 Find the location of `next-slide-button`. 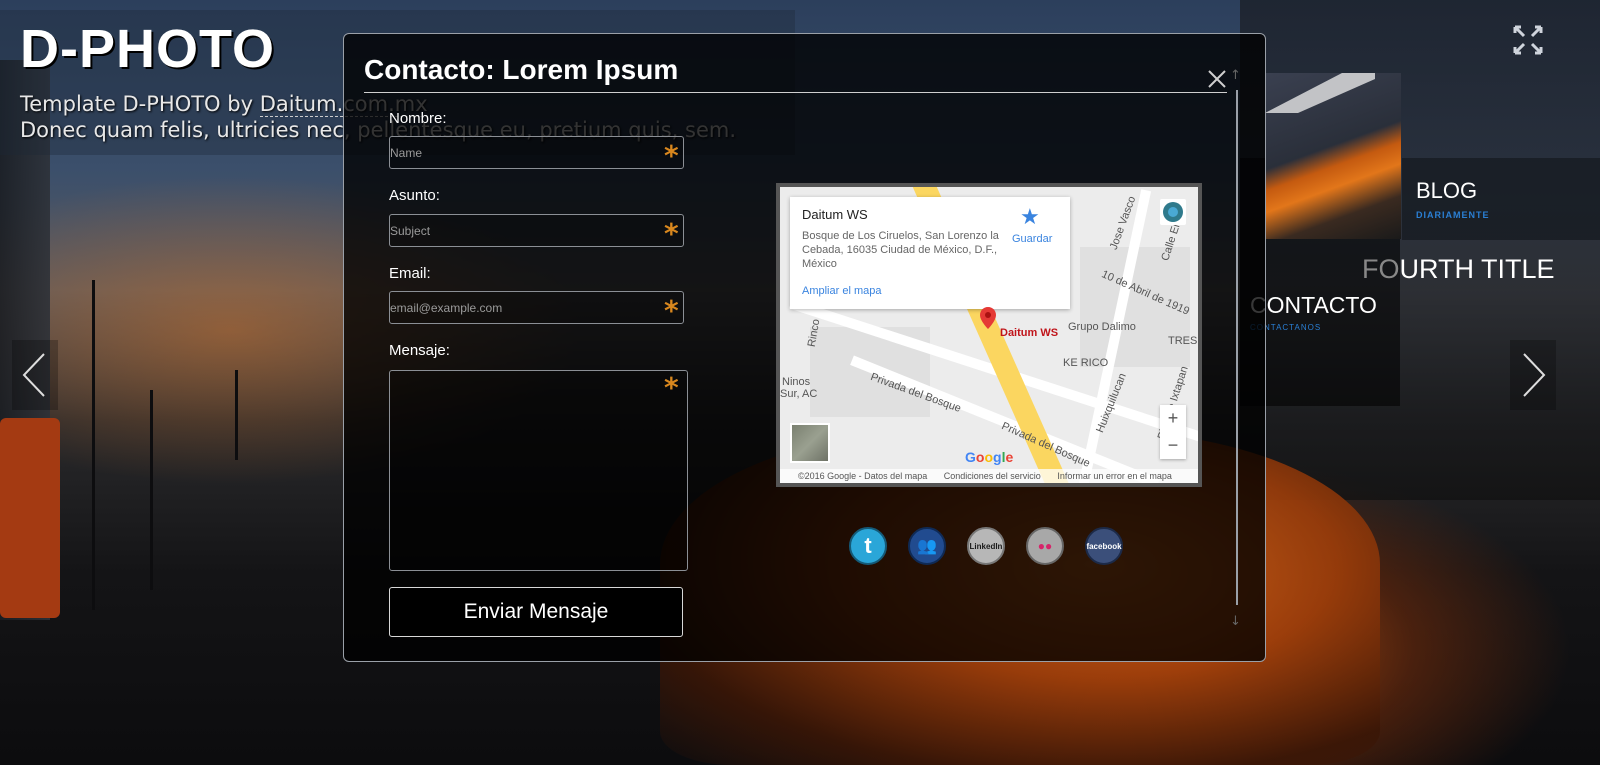

next-slide-button is located at coordinates (1533, 375).